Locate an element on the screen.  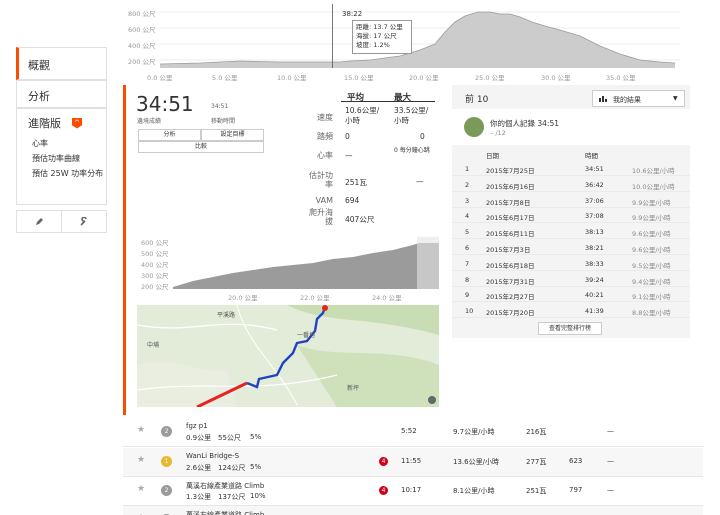
moving-time: 34:51 is located at coordinates (220, 106).